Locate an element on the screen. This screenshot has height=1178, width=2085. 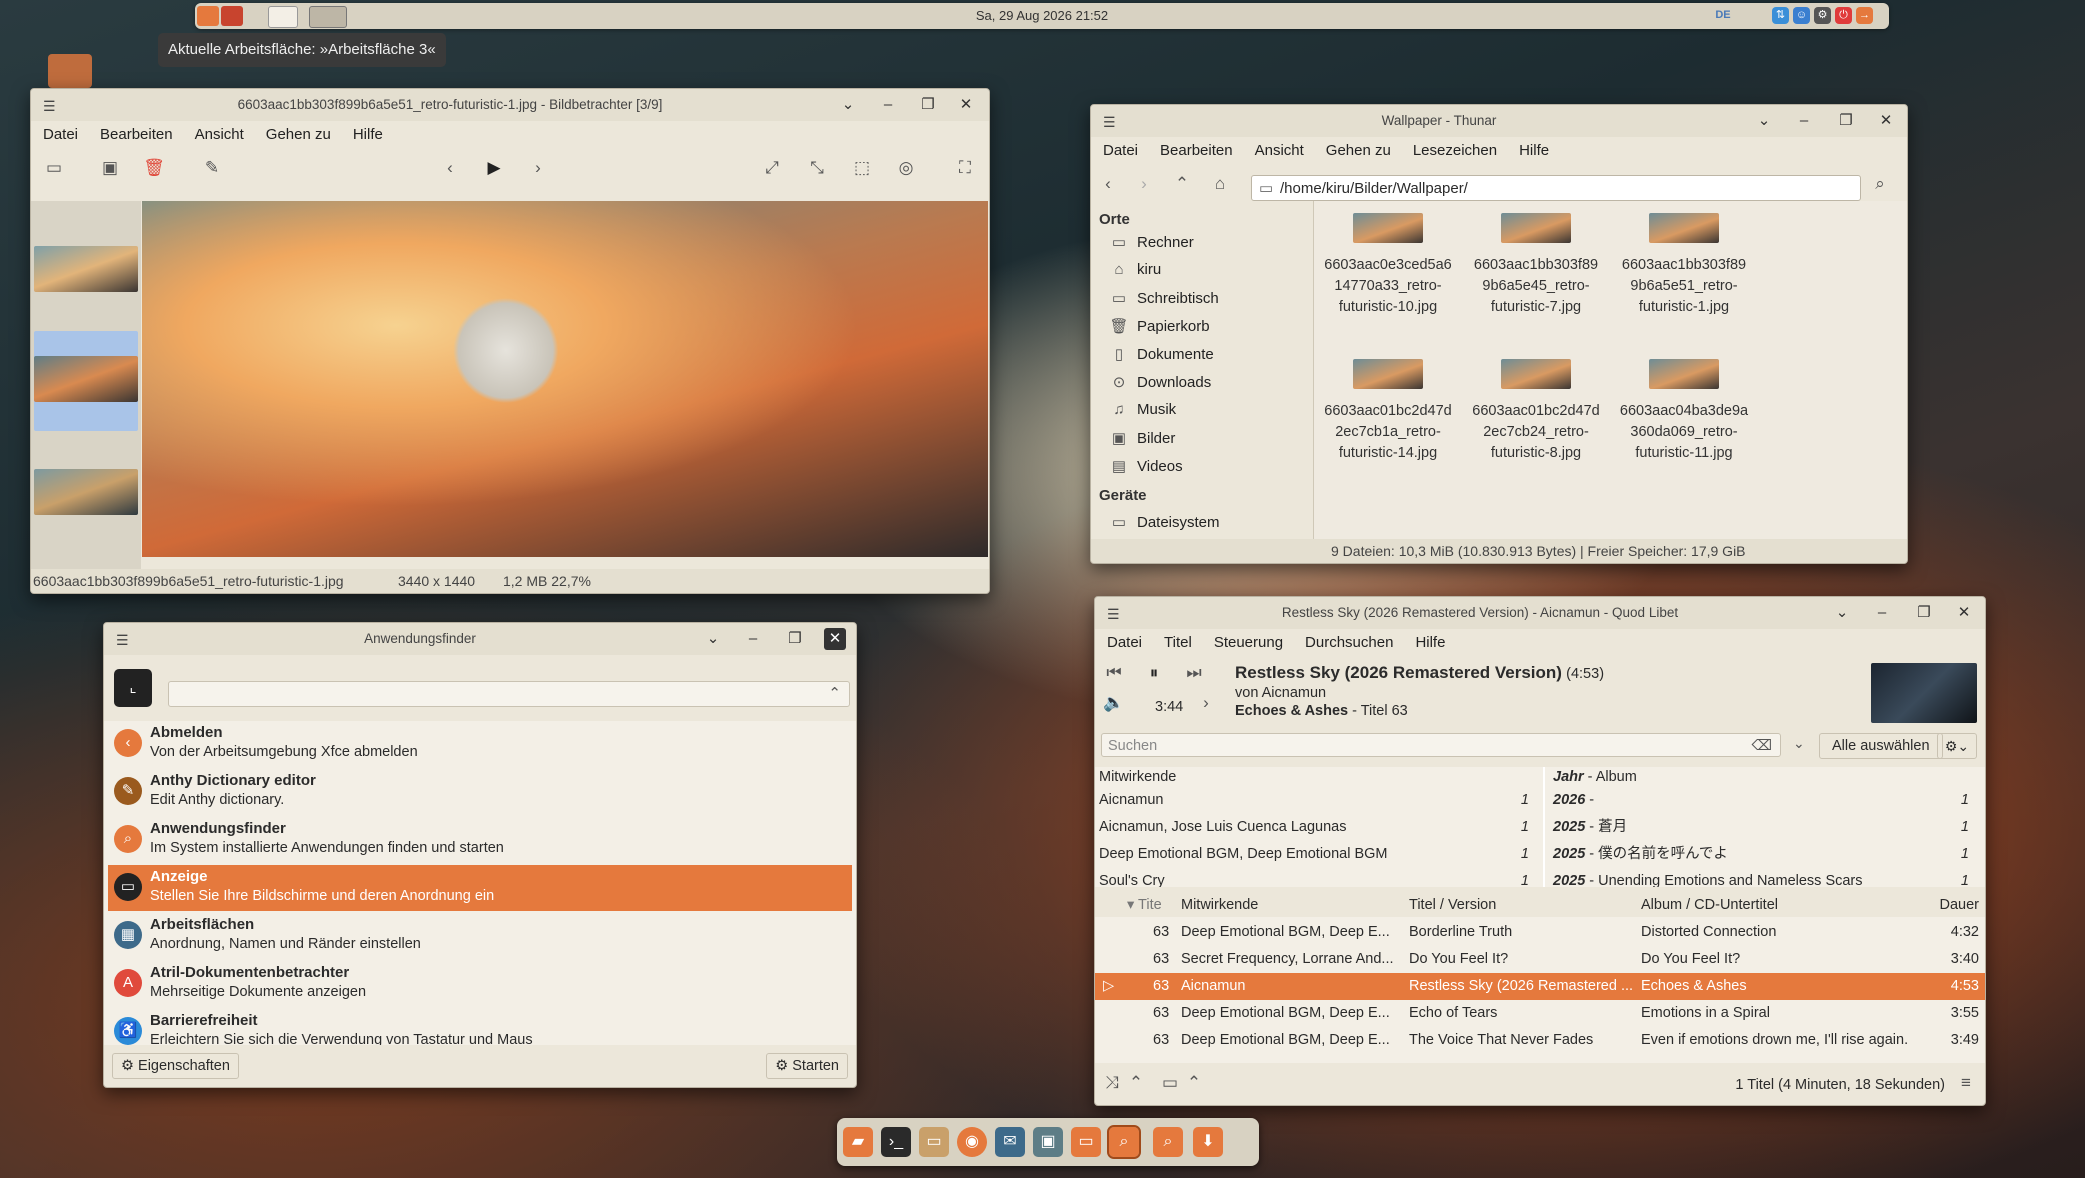
place-documents: ▯ Dokumente is located at coordinates (1161, 354).